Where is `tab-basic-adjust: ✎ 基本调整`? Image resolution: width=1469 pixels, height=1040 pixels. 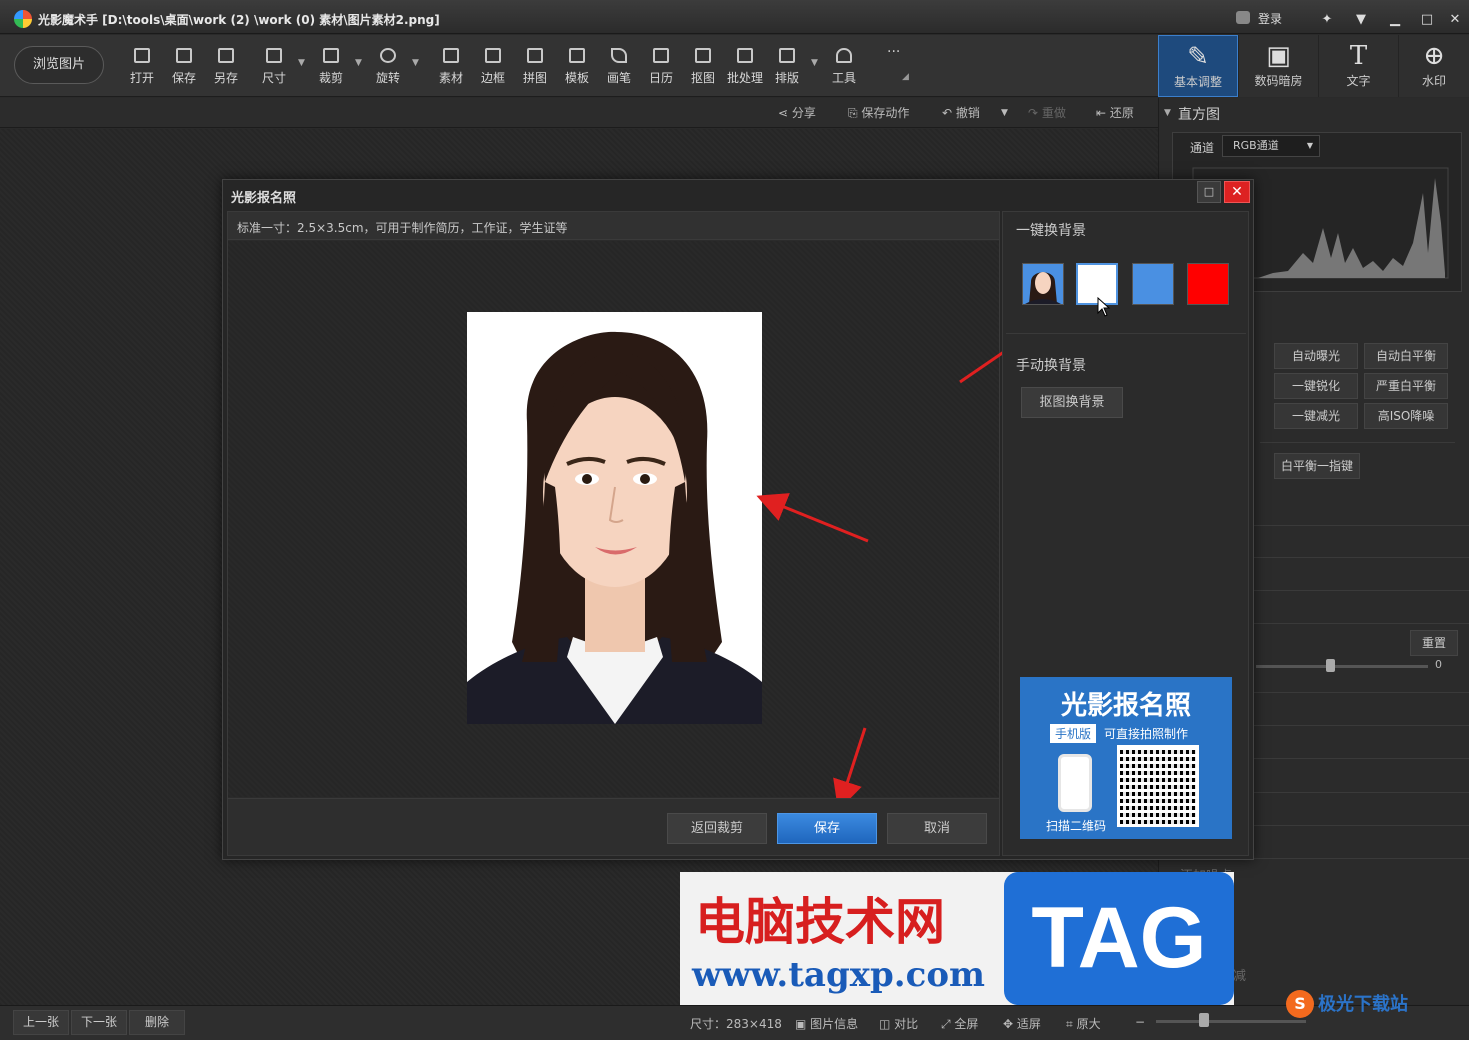 tab-basic-adjust: ✎ 基本调整 is located at coordinates (1198, 66).